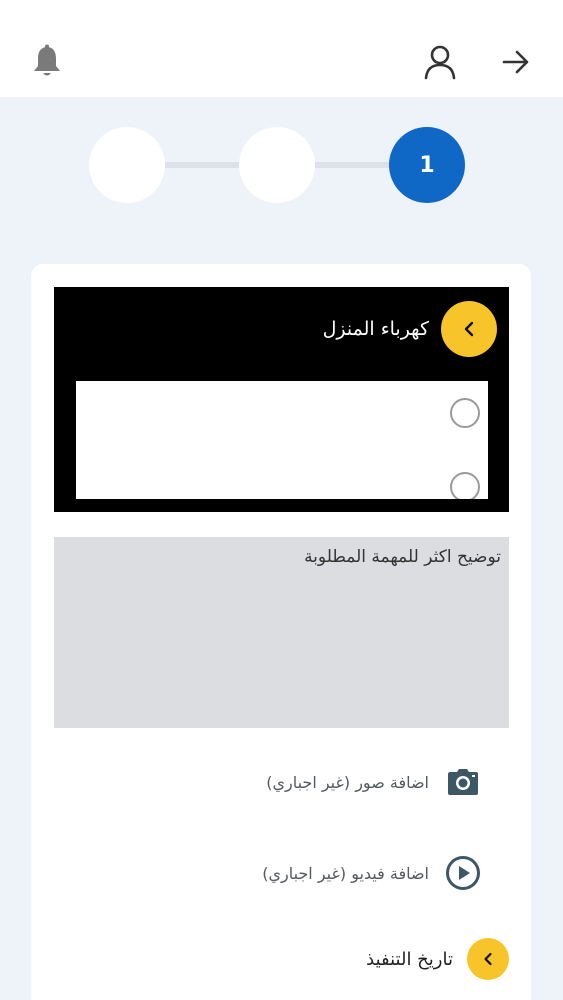 The height and width of the screenshot is (1000, 563). What do you see at coordinates (463, 873) in the screenshot?
I see `play-circle-icon` at bounding box center [463, 873].